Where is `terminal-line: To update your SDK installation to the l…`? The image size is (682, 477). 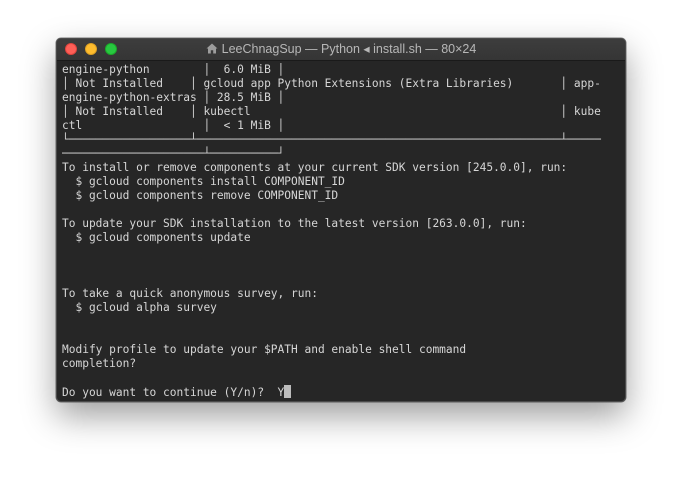
terminal-line: To update your SDK installation to the l… is located at coordinates (294, 223).